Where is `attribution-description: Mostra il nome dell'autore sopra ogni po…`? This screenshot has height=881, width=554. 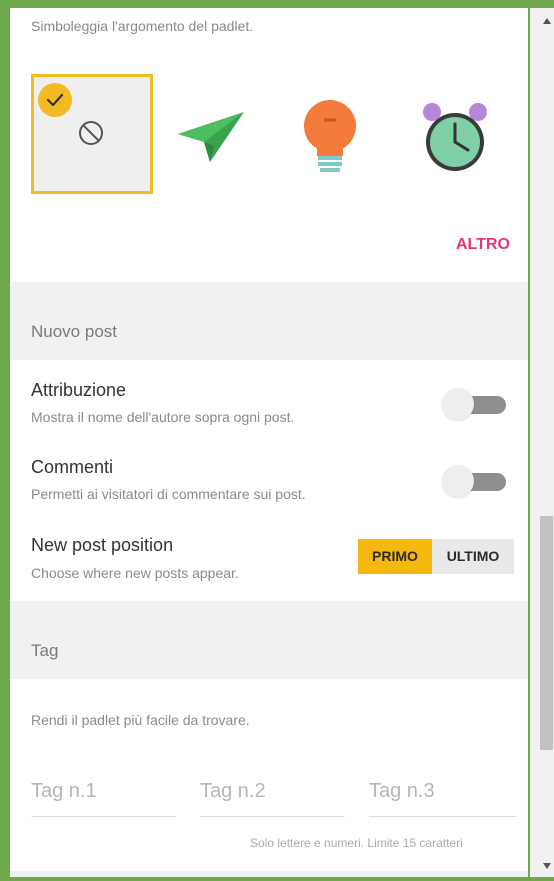
attribution-description: Mostra il nome dell'autore sopra ogni po… is located at coordinates (163, 417).